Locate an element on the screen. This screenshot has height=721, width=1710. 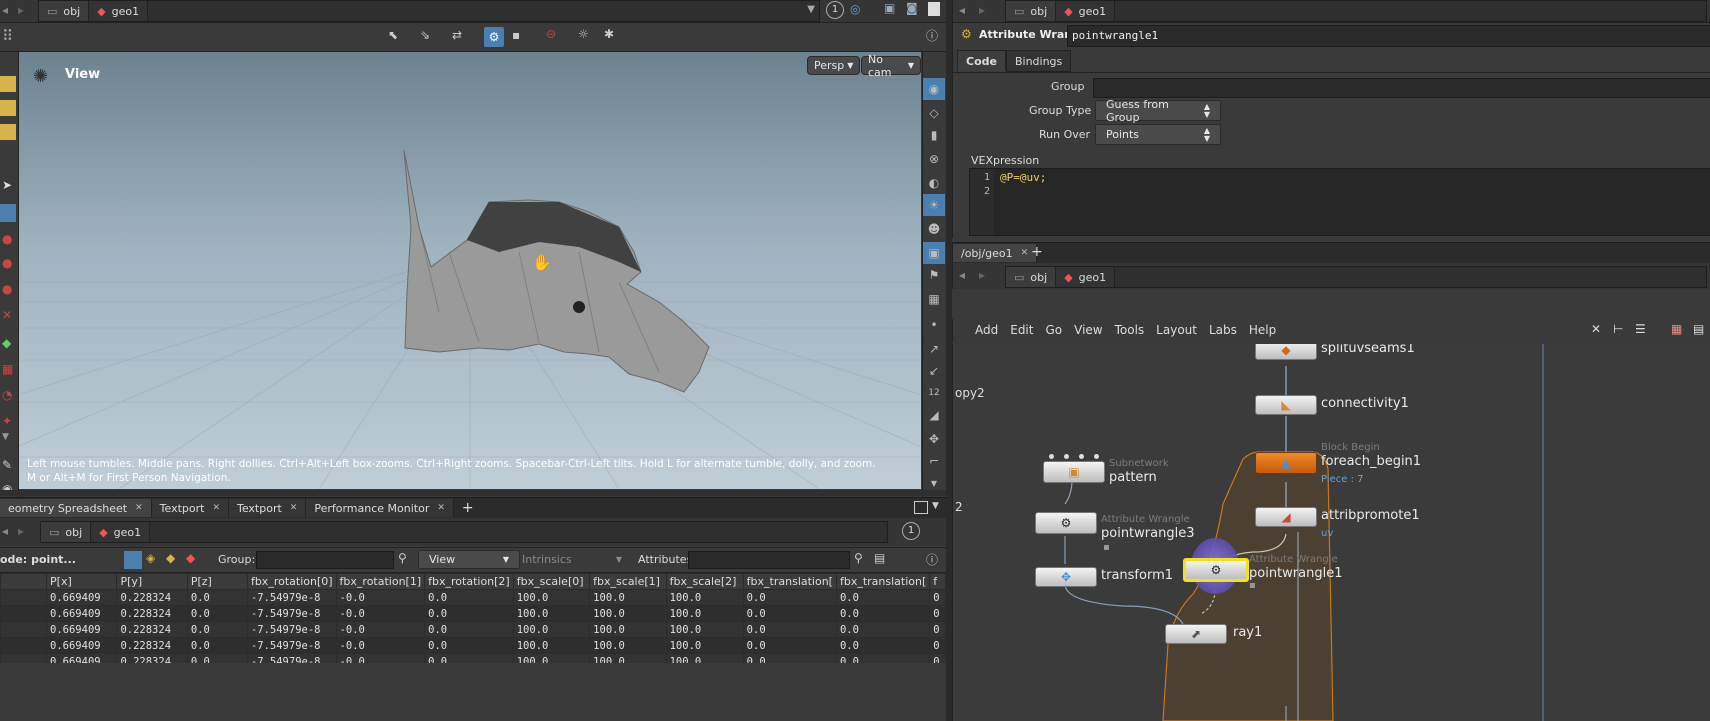
eye-toggle-icon: ◉ is located at coordinates (934, 89).